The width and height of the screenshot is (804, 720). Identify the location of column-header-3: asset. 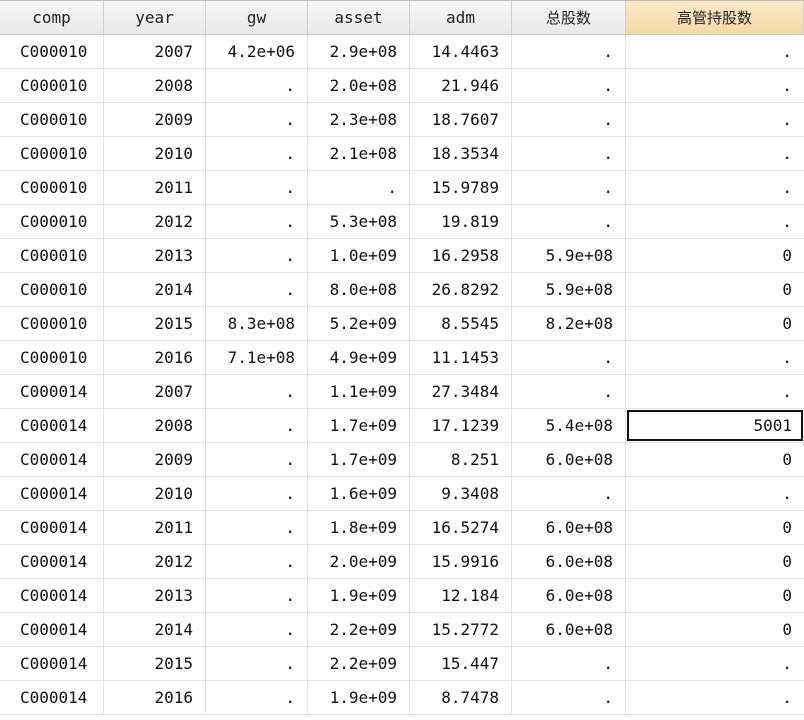
(359, 17).